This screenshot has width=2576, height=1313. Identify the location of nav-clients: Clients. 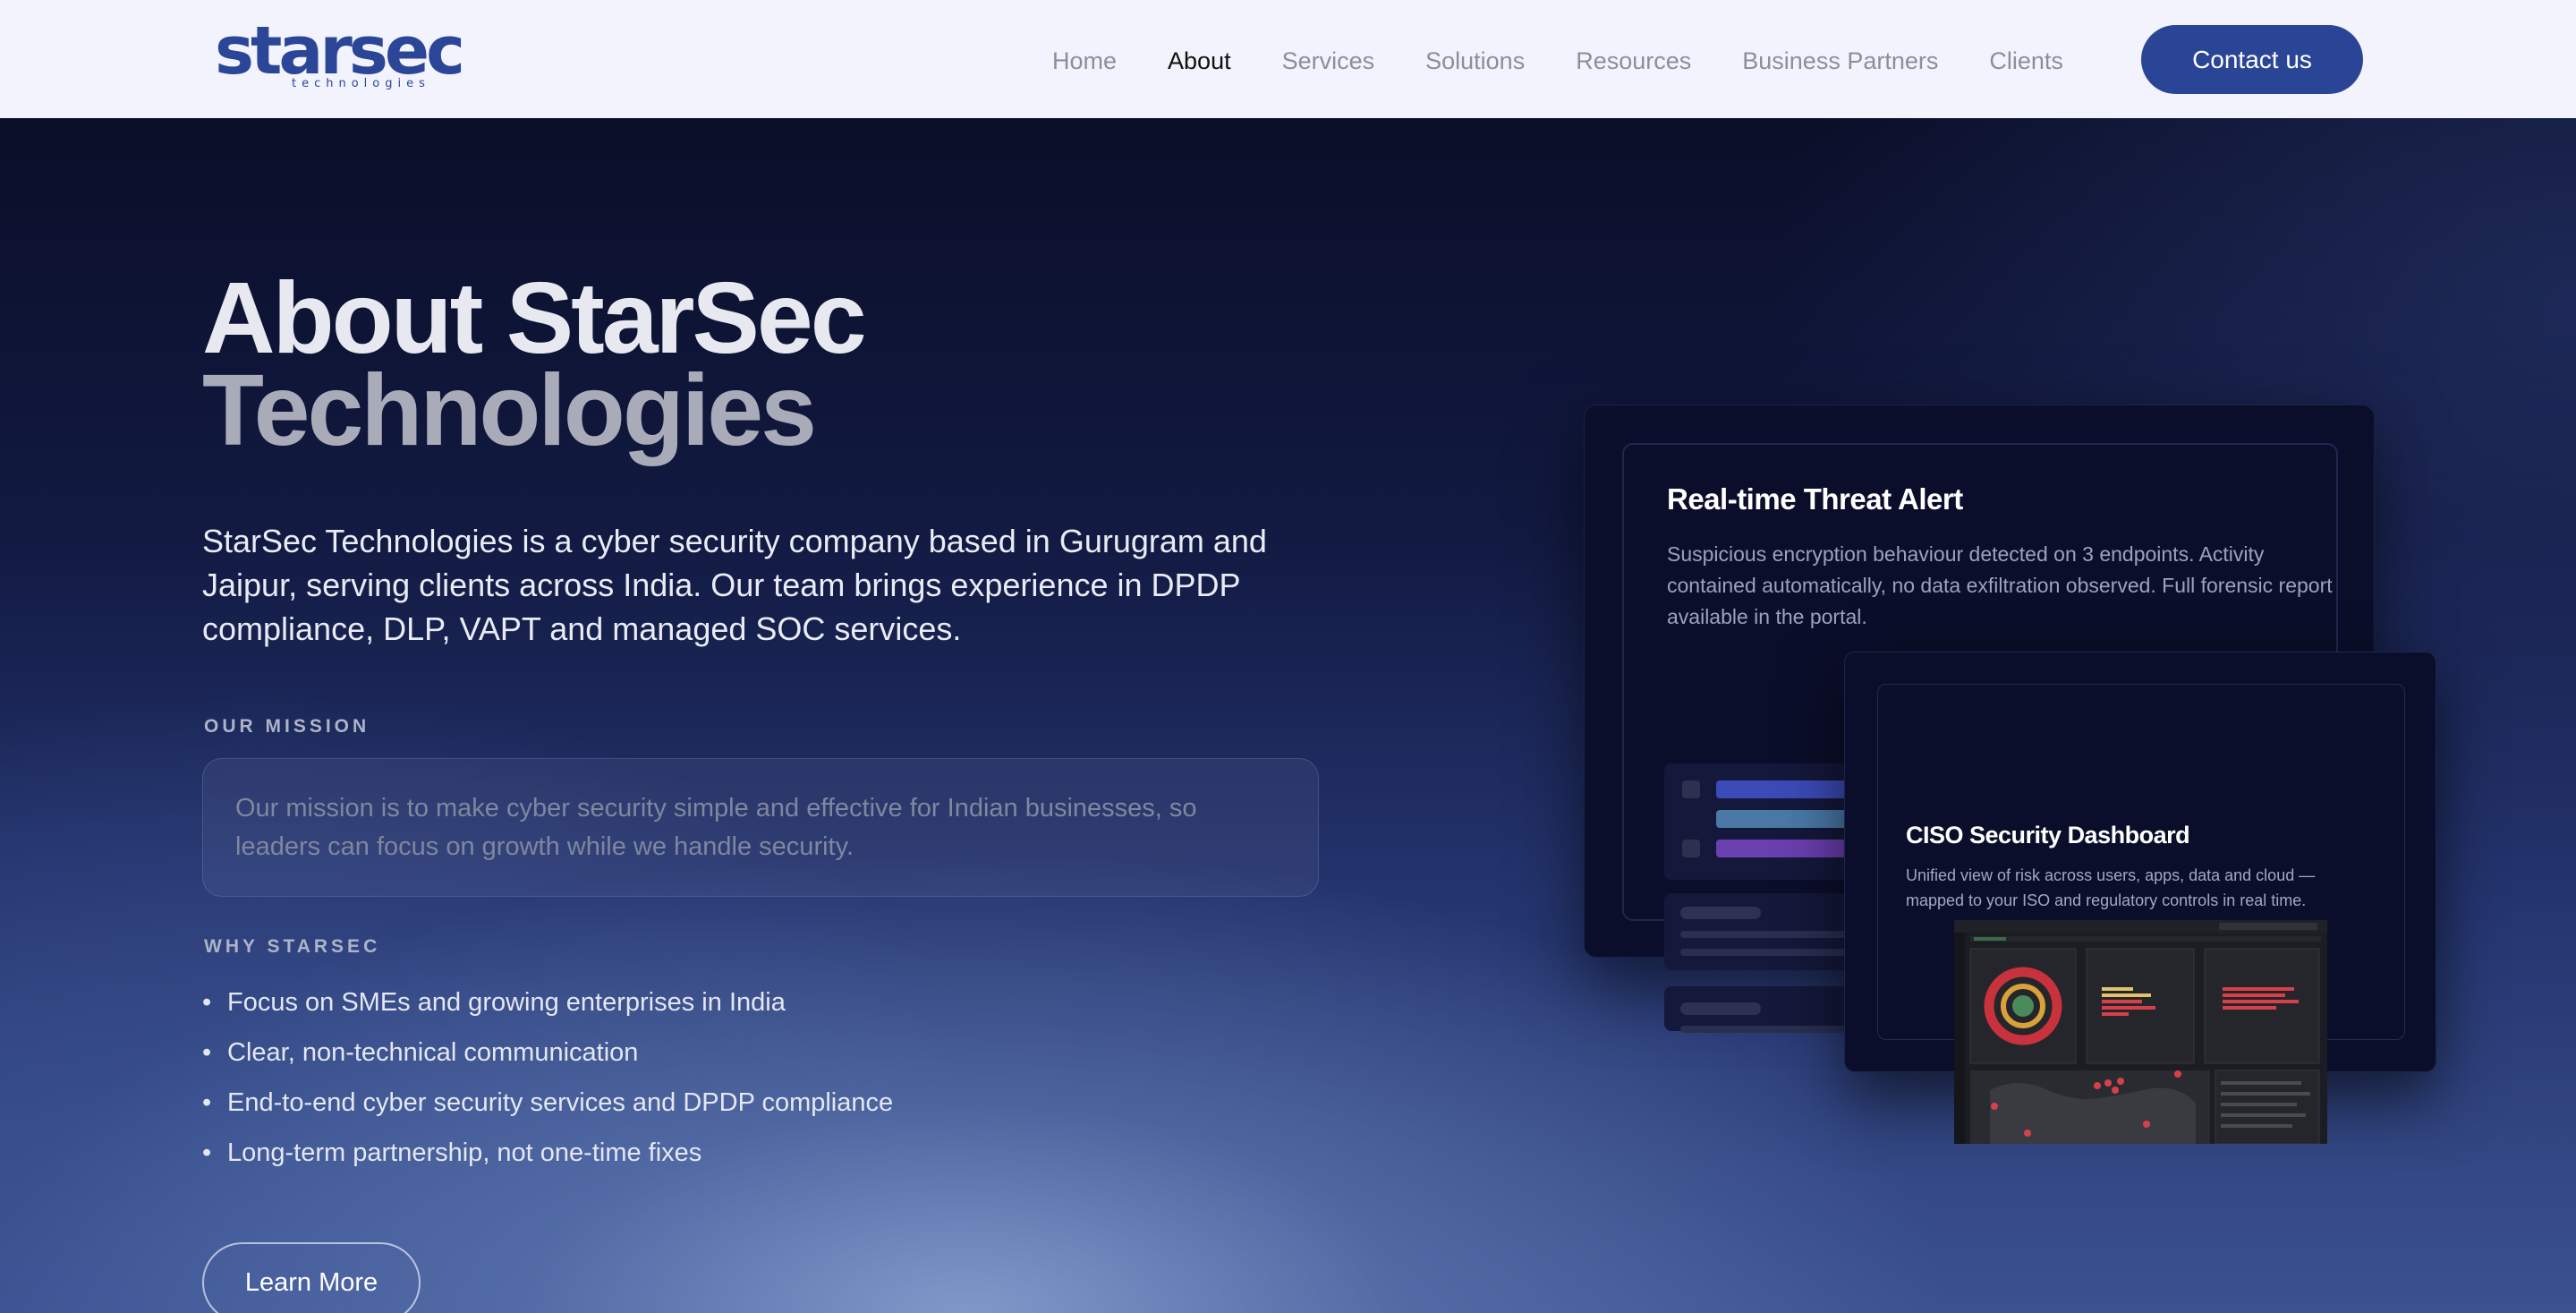
(2026, 61).